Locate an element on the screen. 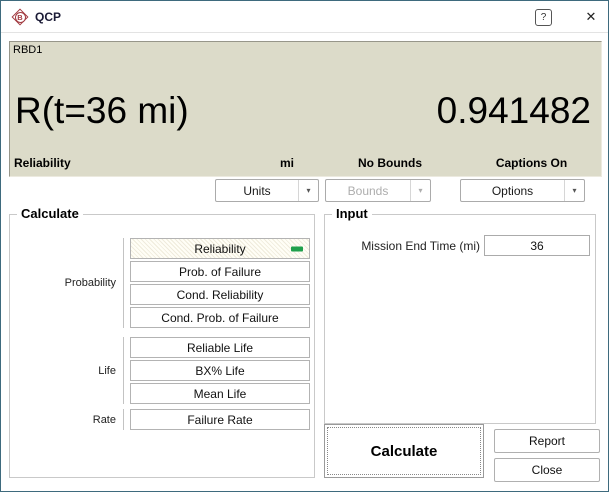 This screenshot has width=609, height=492. close-button-label: Close is located at coordinates (547, 470).